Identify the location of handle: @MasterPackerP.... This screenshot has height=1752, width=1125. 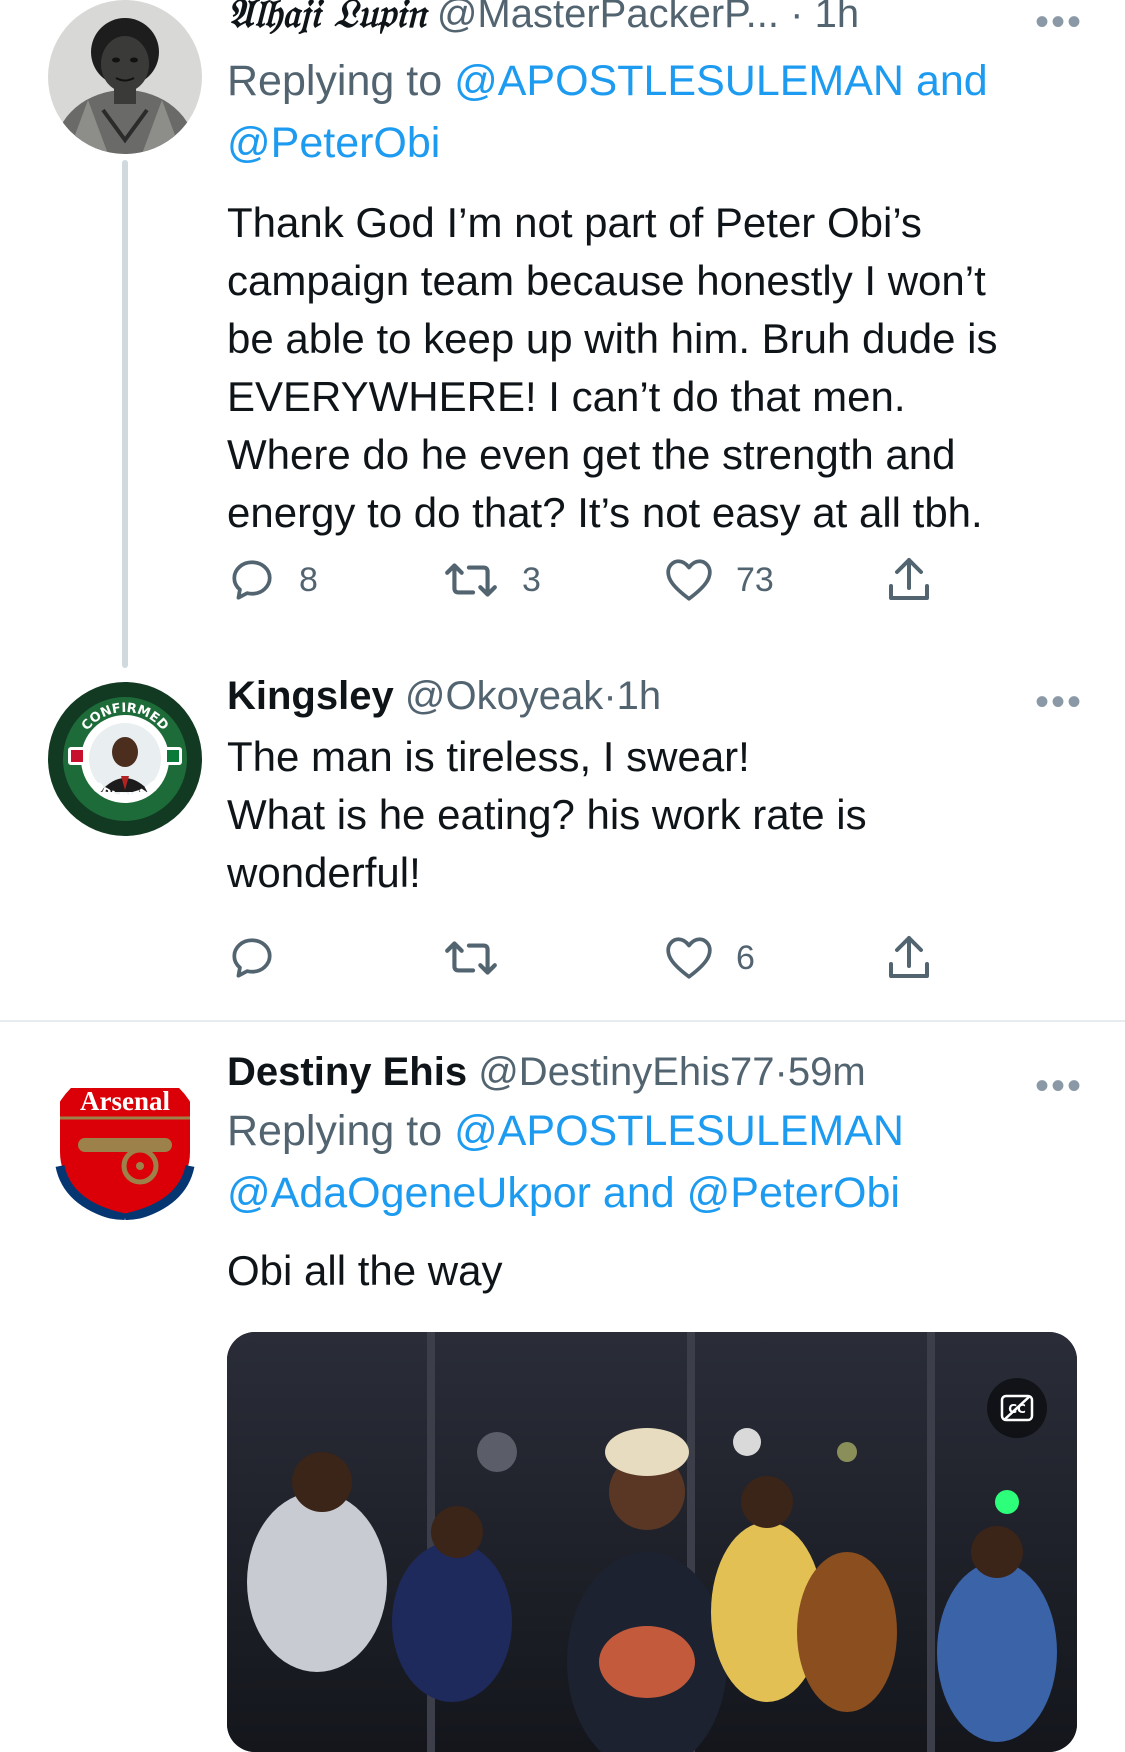
(608, 18).